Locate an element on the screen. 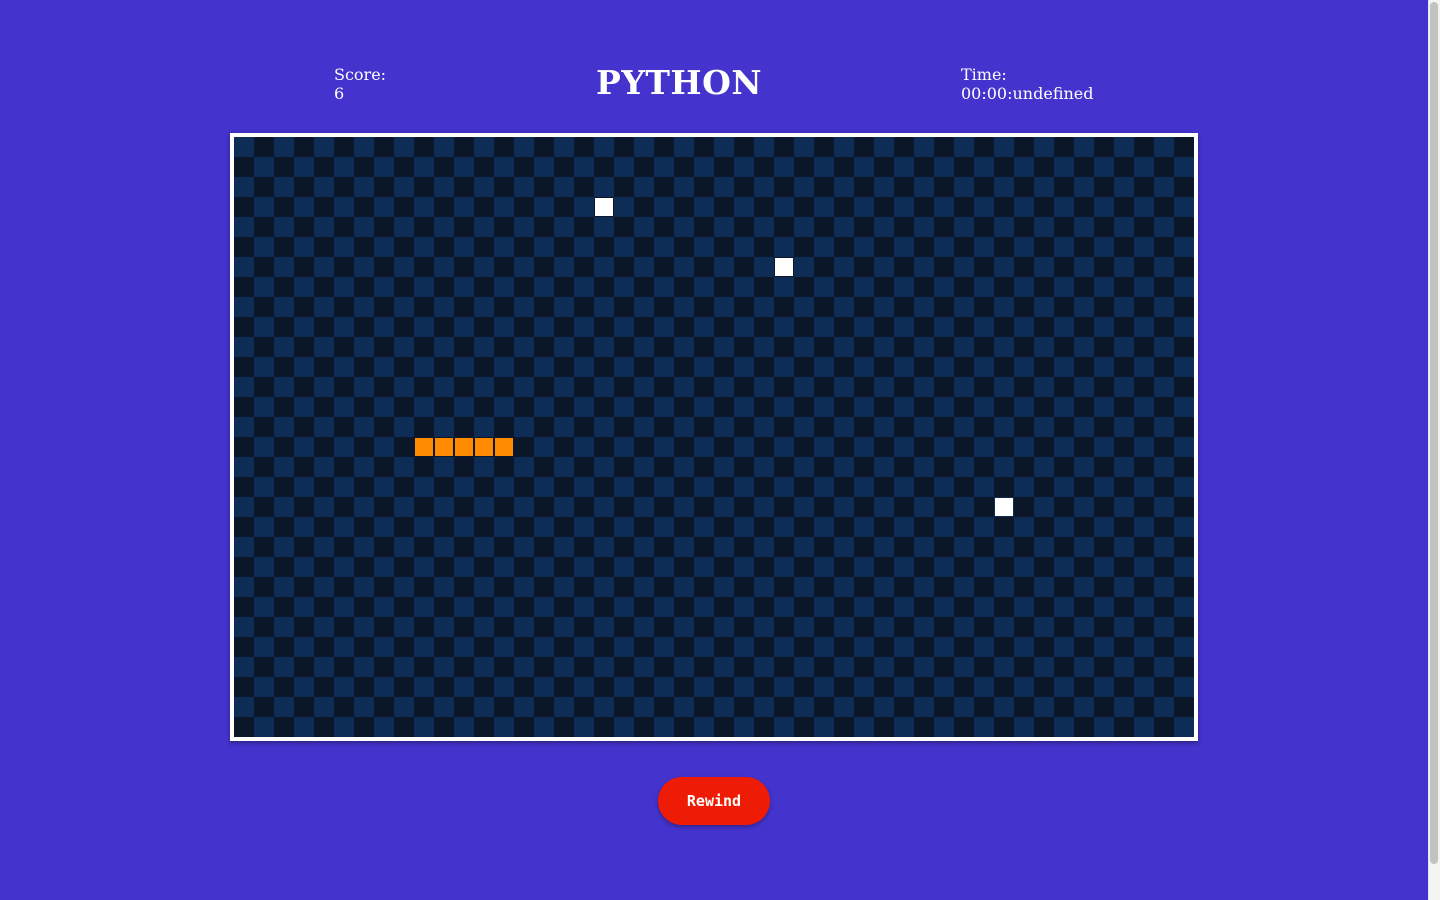 The width and height of the screenshot is (1440, 900). game-header: Score: 6 PYTHON Time: 00:00:undefined is located at coordinates (714, 60).